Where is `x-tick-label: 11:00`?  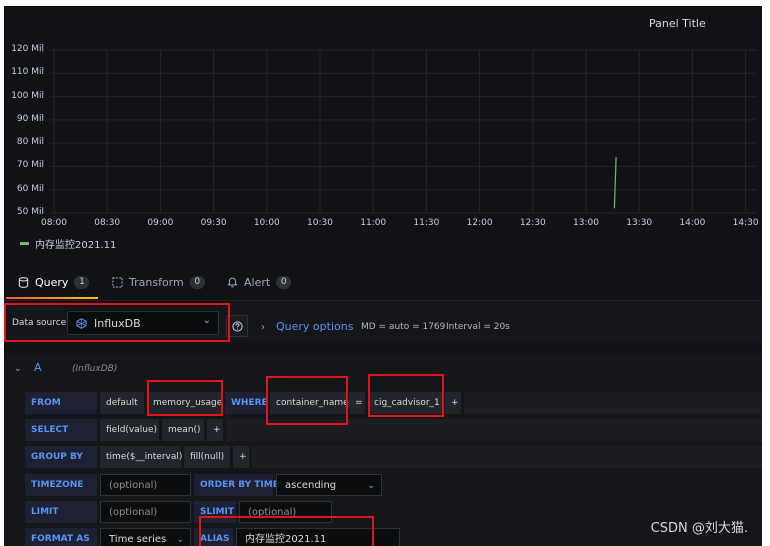
x-tick-label: 11:00 is located at coordinates (373, 223).